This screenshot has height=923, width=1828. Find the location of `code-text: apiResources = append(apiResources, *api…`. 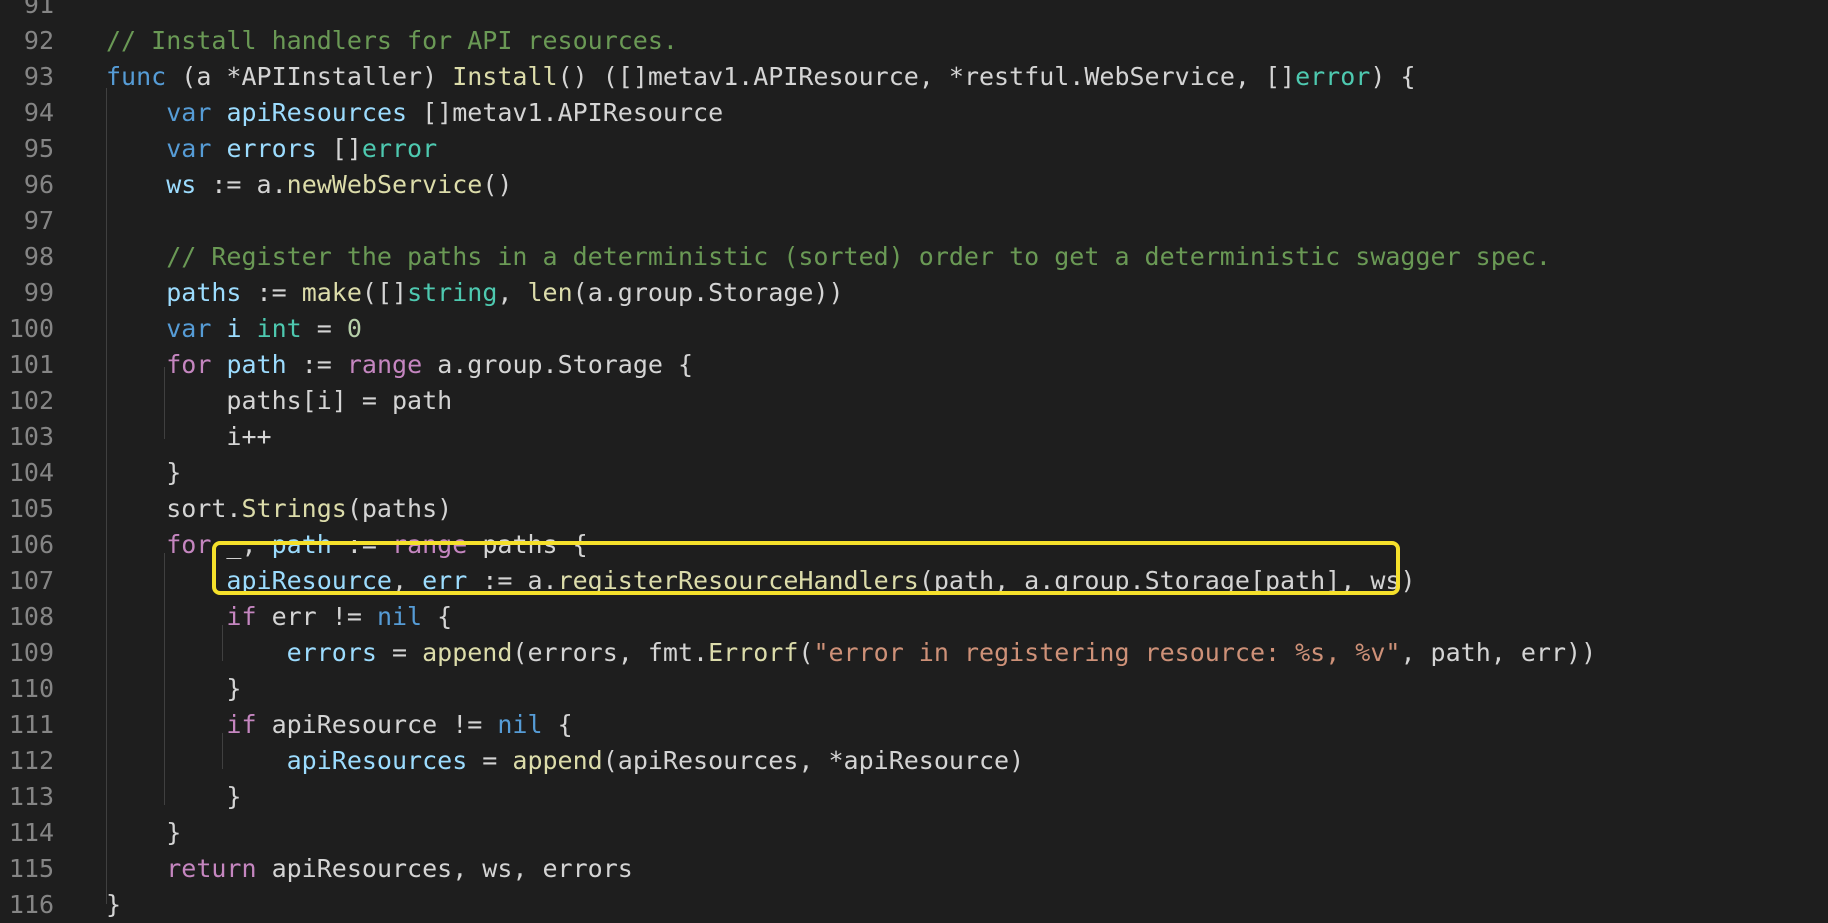

code-text: apiResources = append(apiResources, *api… is located at coordinates (565, 761).